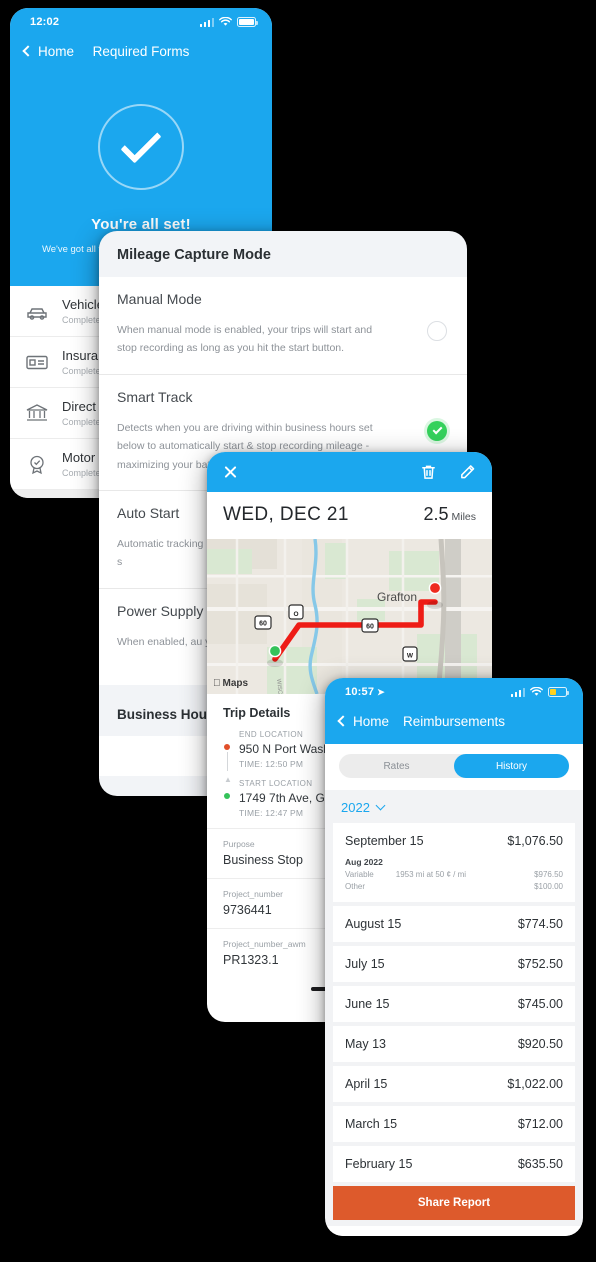 Image resolution: width=596 pixels, height=1262 pixels. I want to click on reimbursements-header: 10:57 ➤ Home Reimbursements, so click(454, 711).